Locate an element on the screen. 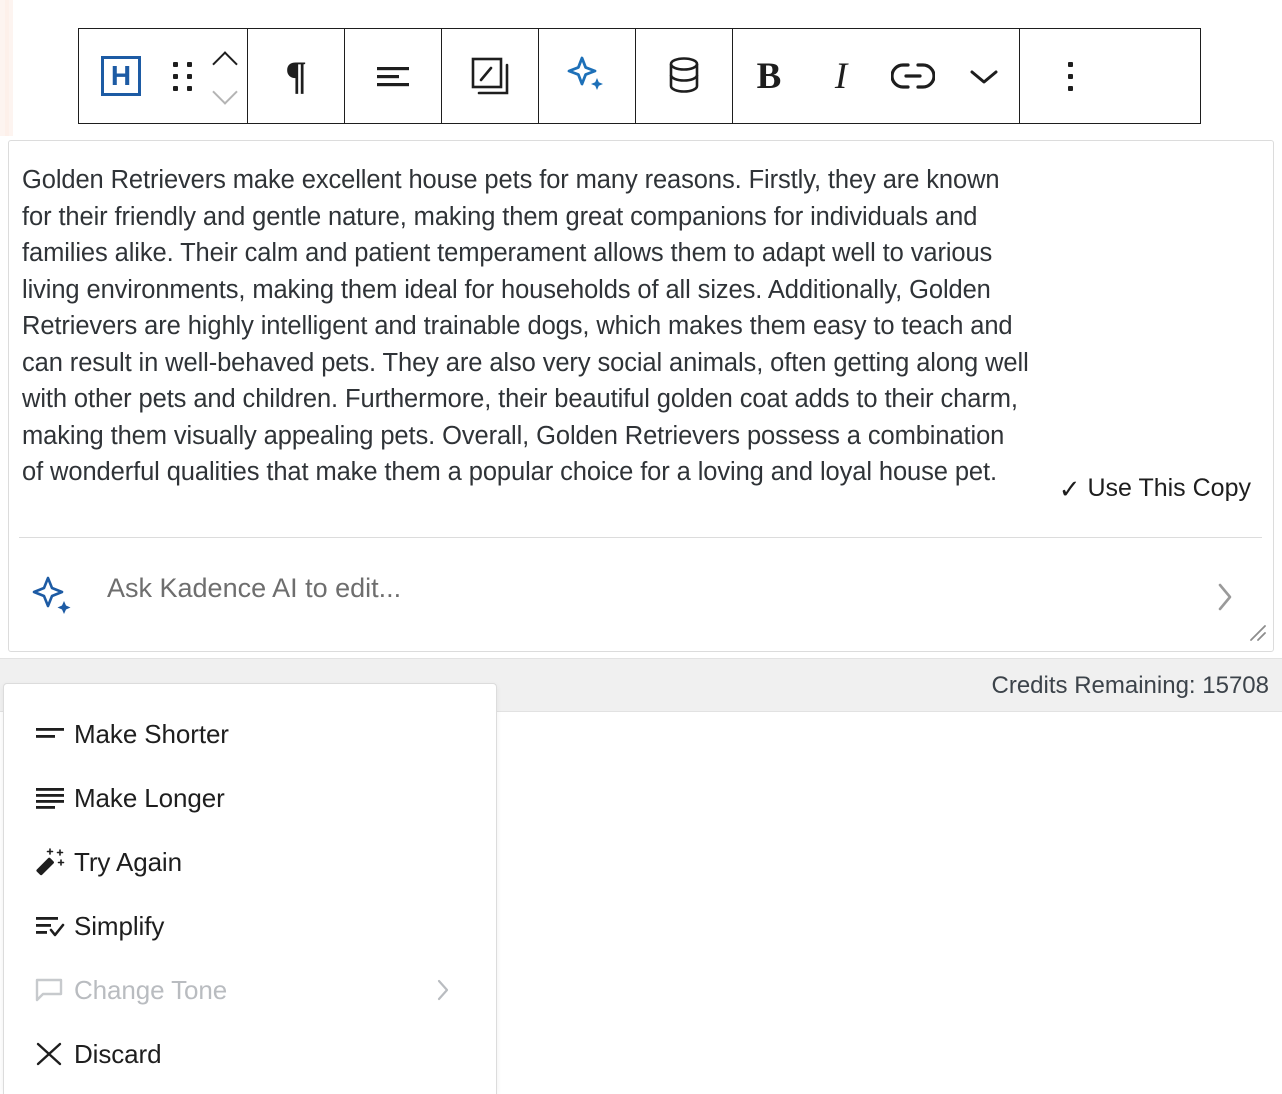 The image size is (1282, 1094). pilcrow-icon: ¶ is located at coordinates (296, 75).